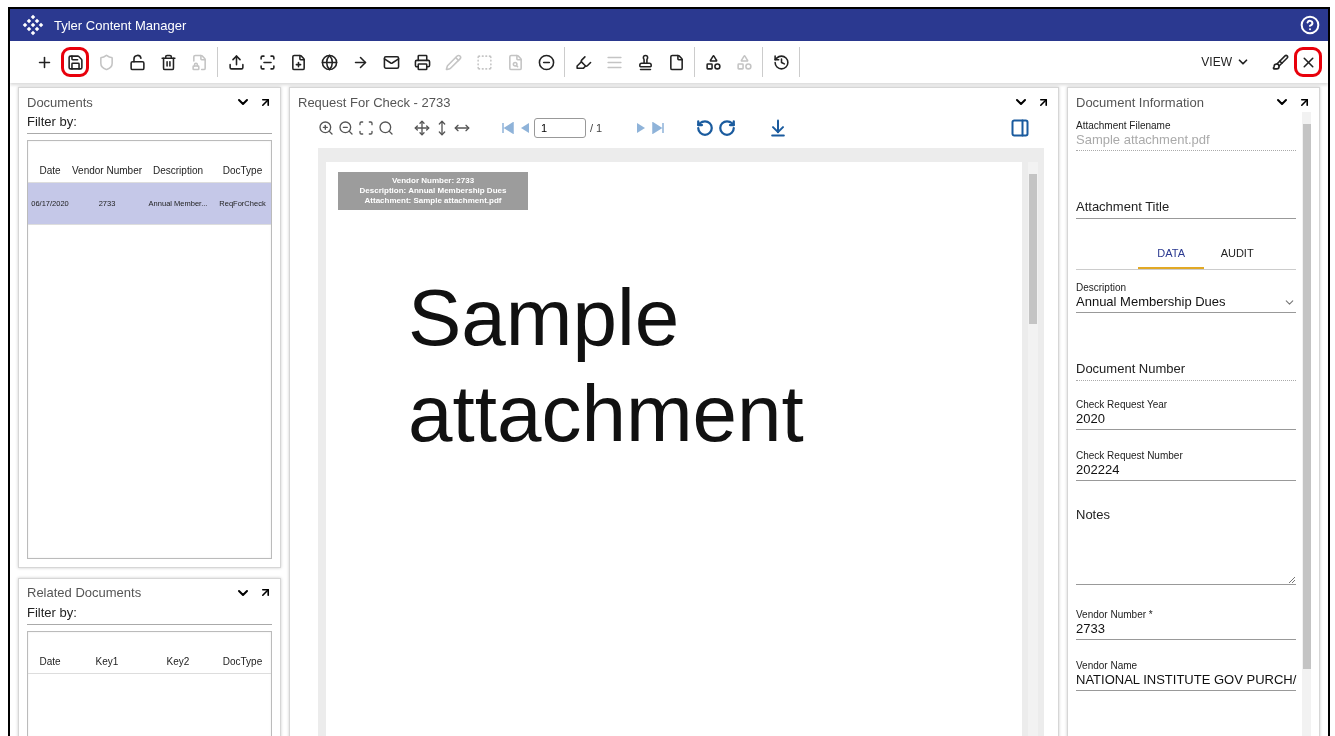 This screenshot has height=736, width=1335. What do you see at coordinates (433, 191) in the screenshot?
I see `stamp-text: Description: Annual Membership Dues` at bounding box center [433, 191].